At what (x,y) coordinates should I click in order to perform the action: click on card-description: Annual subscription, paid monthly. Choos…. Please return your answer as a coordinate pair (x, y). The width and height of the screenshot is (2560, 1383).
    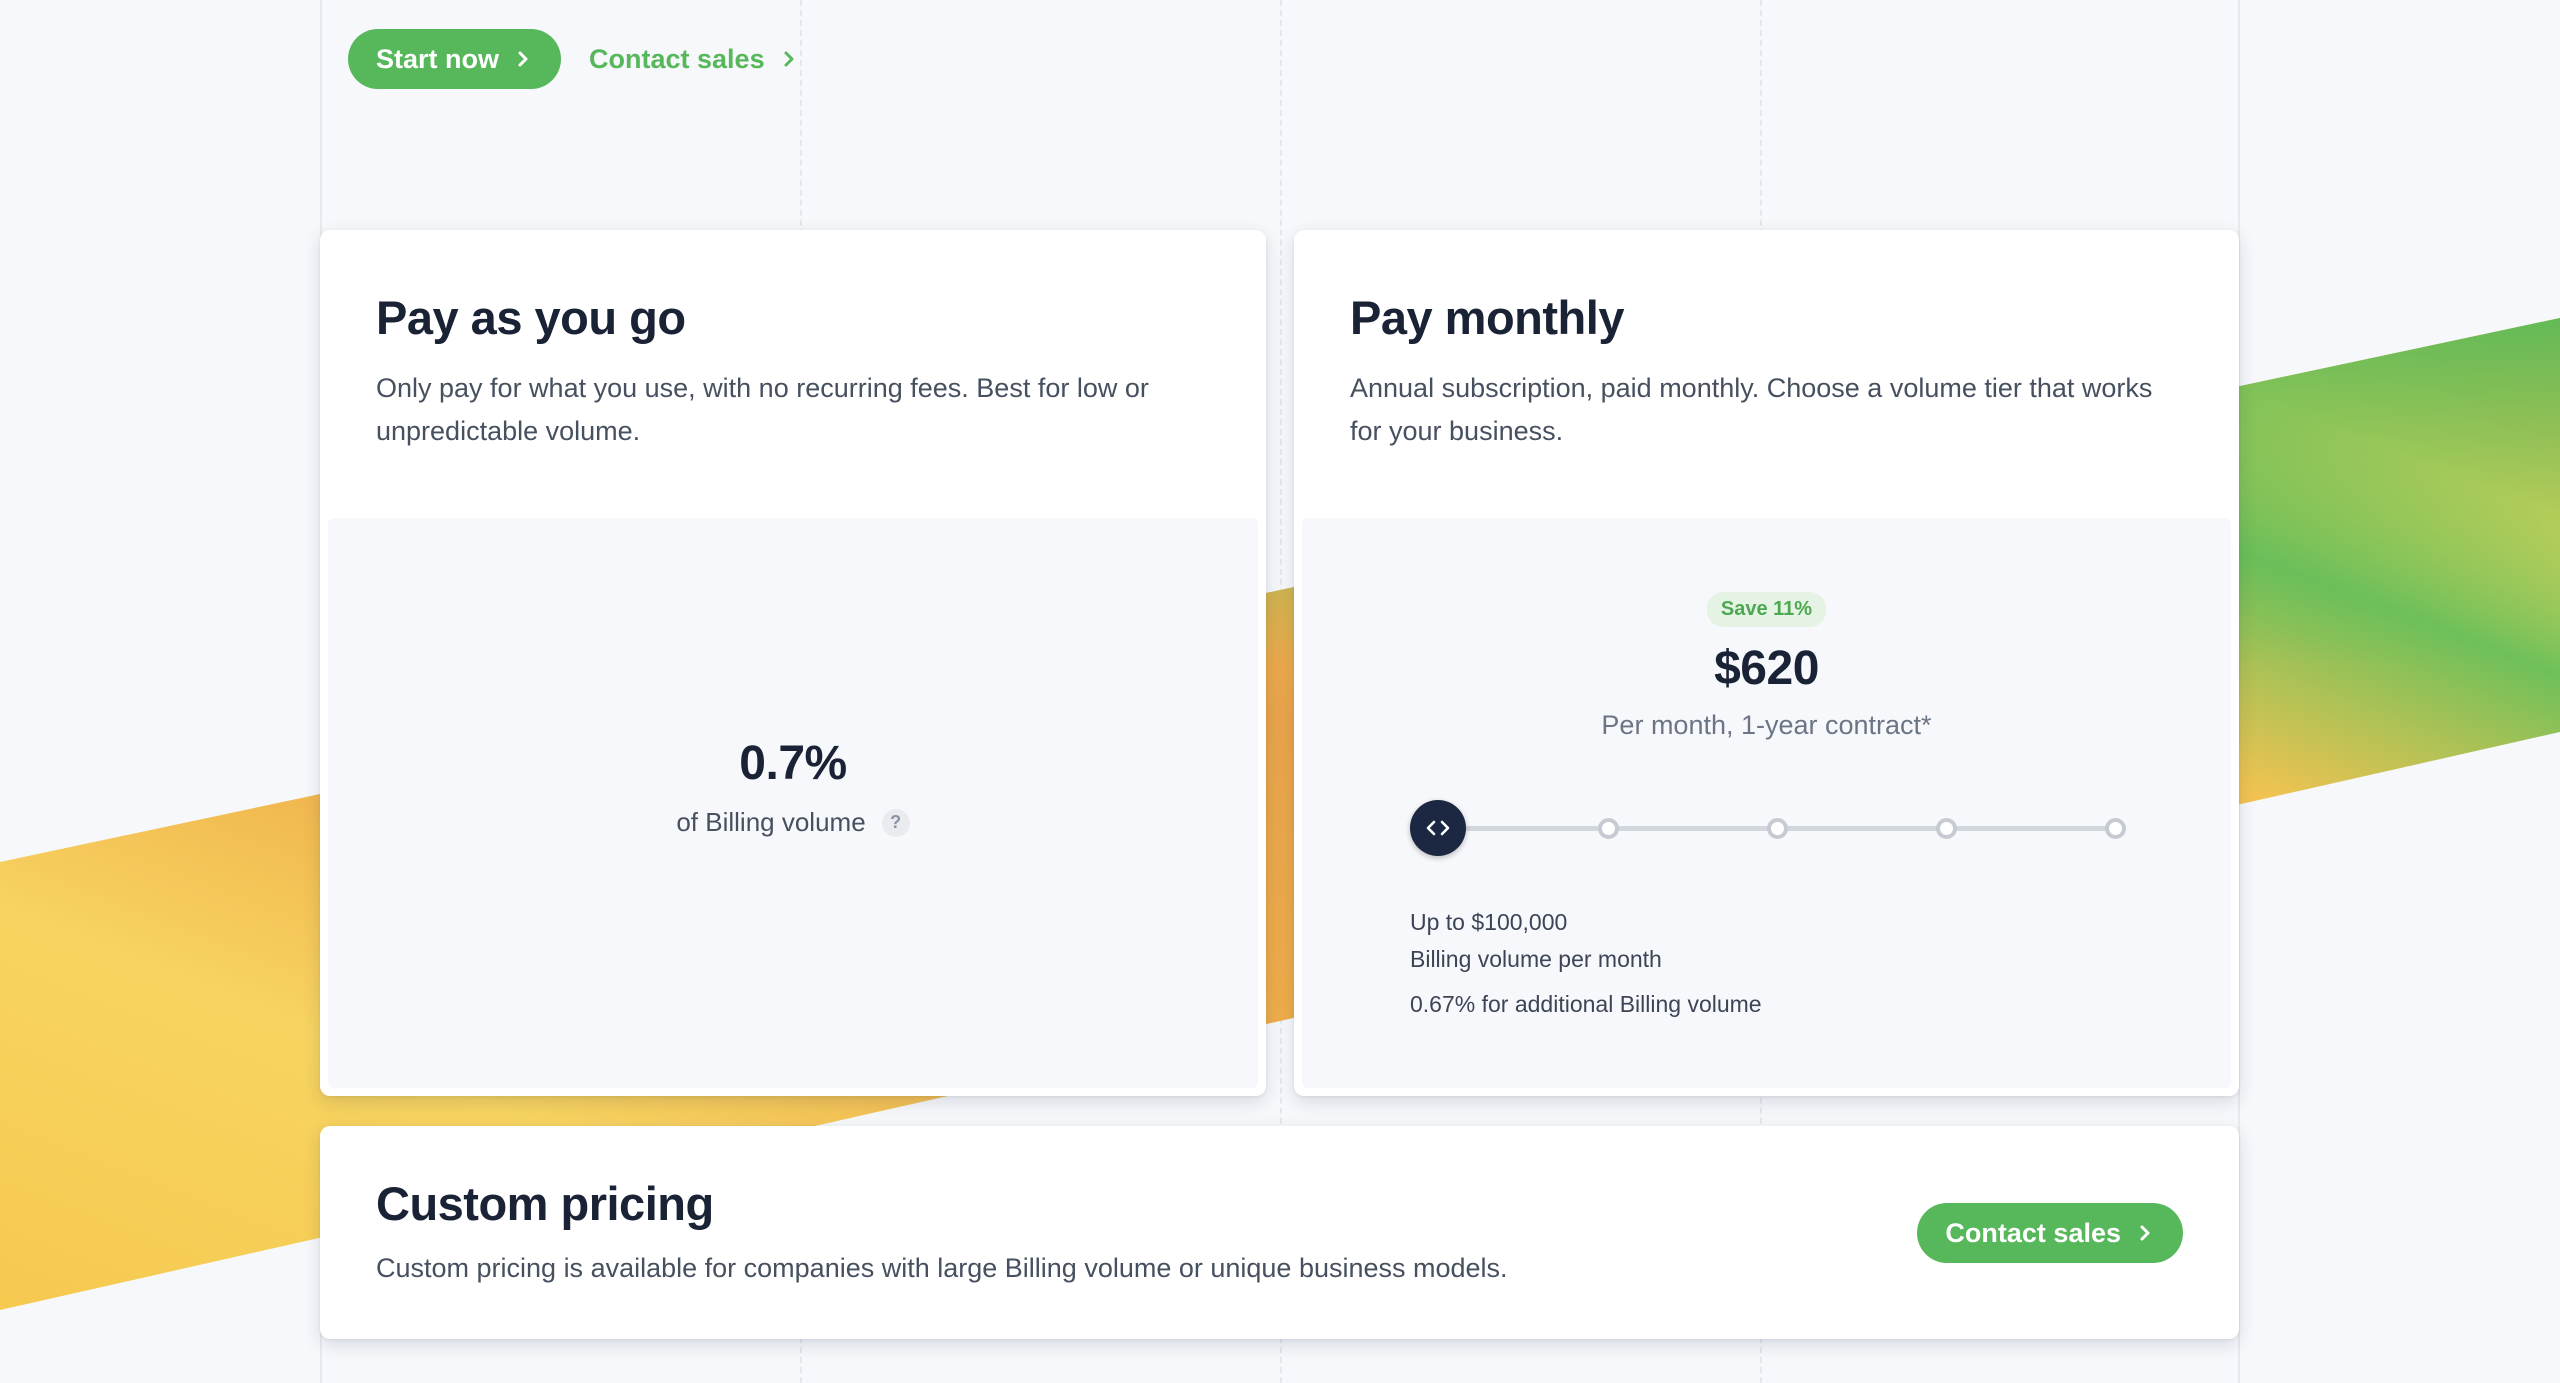
    Looking at the image, I should click on (1751, 409).